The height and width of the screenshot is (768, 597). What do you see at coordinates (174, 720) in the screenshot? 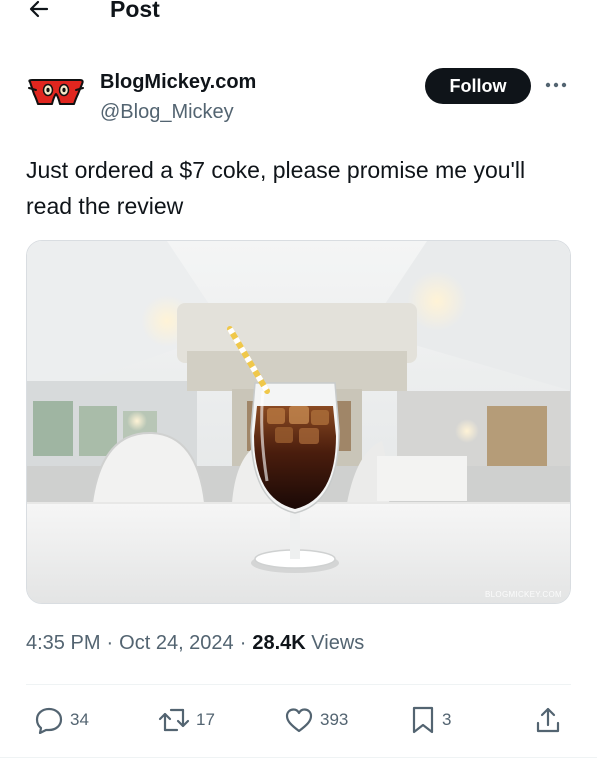
I see `repost-icon` at bounding box center [174, 720].